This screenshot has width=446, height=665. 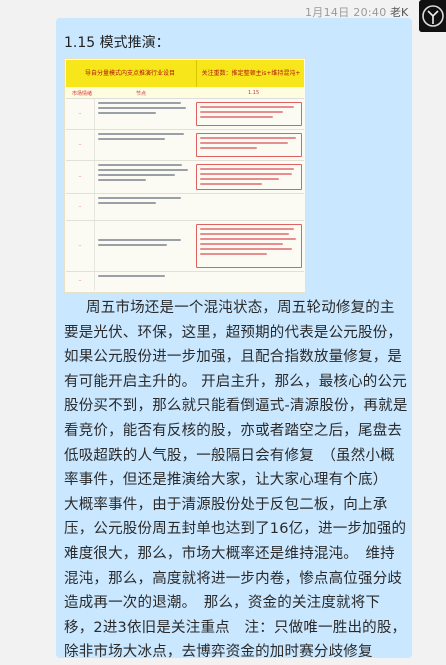 What do you see at coordinates (185, 93) in the screenshot?
I see `doc-subheader: 市场情绪 节点 1.15` at bounding box center [185, 93].